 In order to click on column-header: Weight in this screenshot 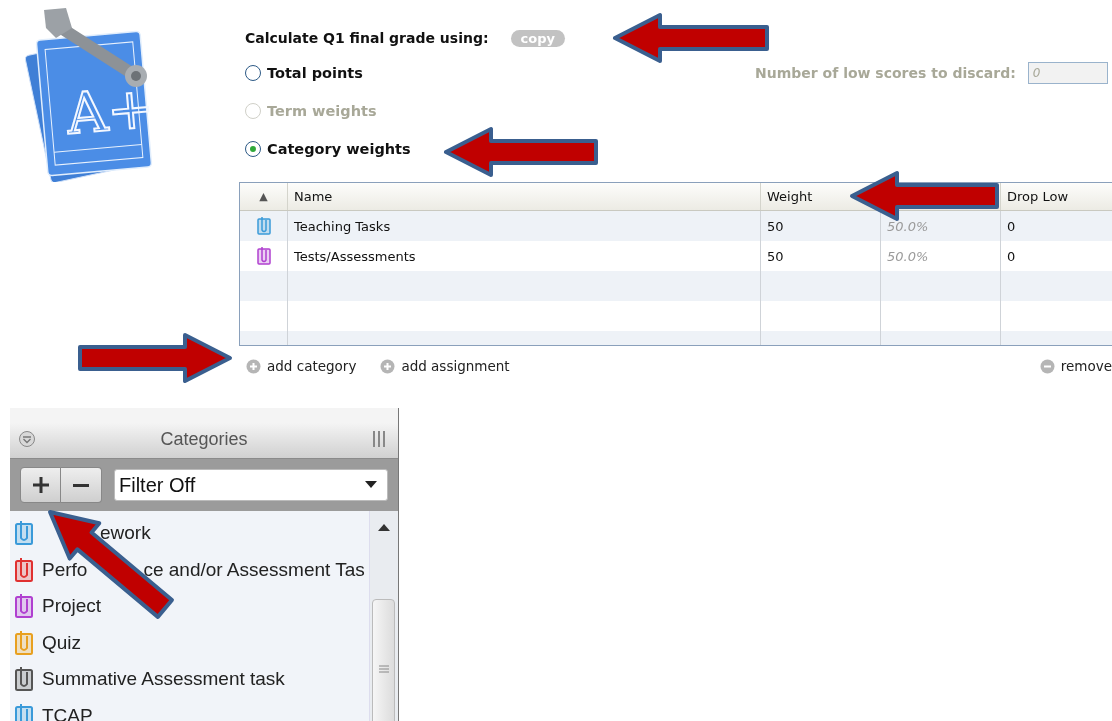, I will do `click(790, 196)`.